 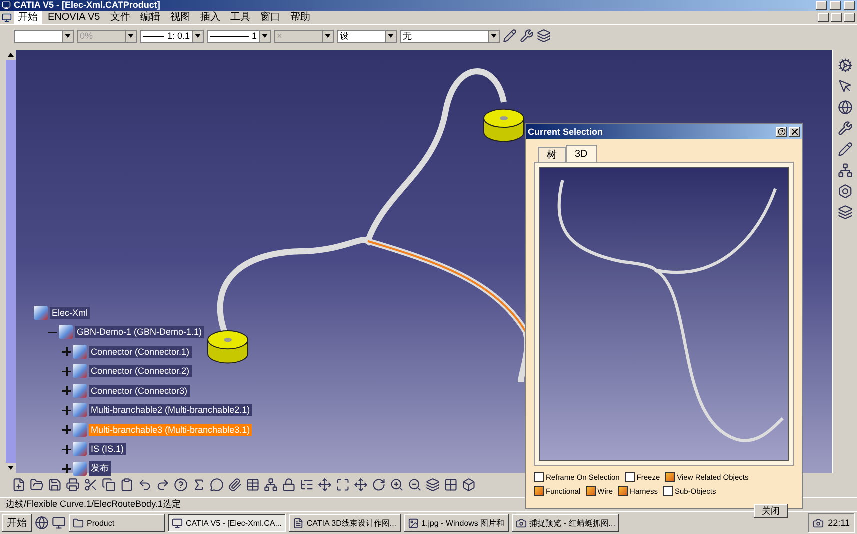 I want to click on menu-item: ENOVIA V5, so click(x=74, y=17).